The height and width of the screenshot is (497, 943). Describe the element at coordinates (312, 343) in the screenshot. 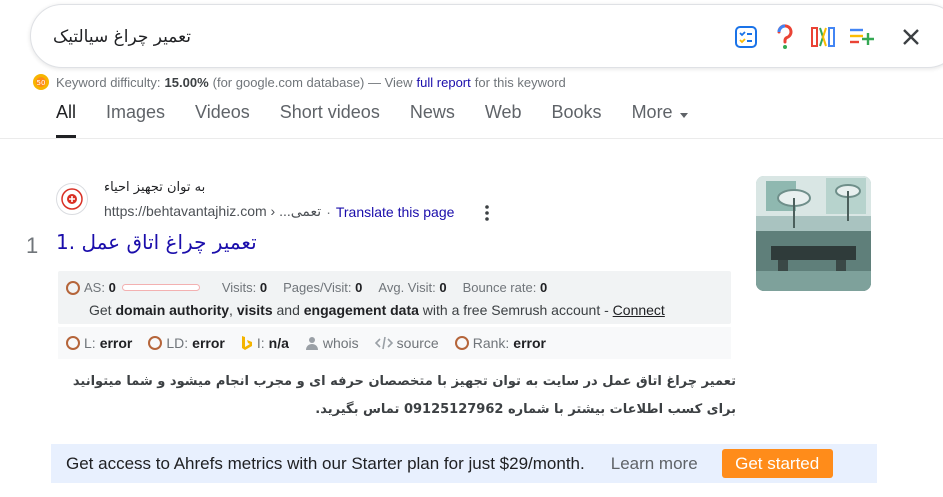

I see `person-icon` at that location.